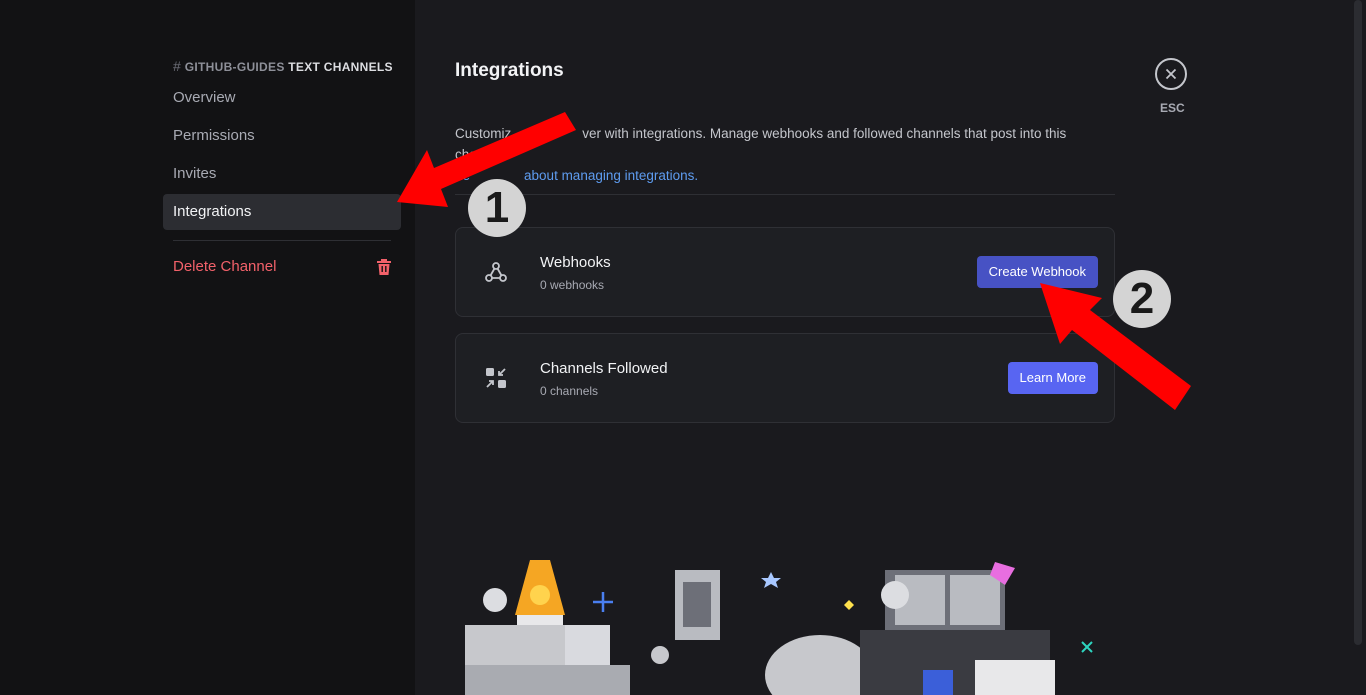  I want to click on sidebar-item-overview: Overview, so click(282, 98).